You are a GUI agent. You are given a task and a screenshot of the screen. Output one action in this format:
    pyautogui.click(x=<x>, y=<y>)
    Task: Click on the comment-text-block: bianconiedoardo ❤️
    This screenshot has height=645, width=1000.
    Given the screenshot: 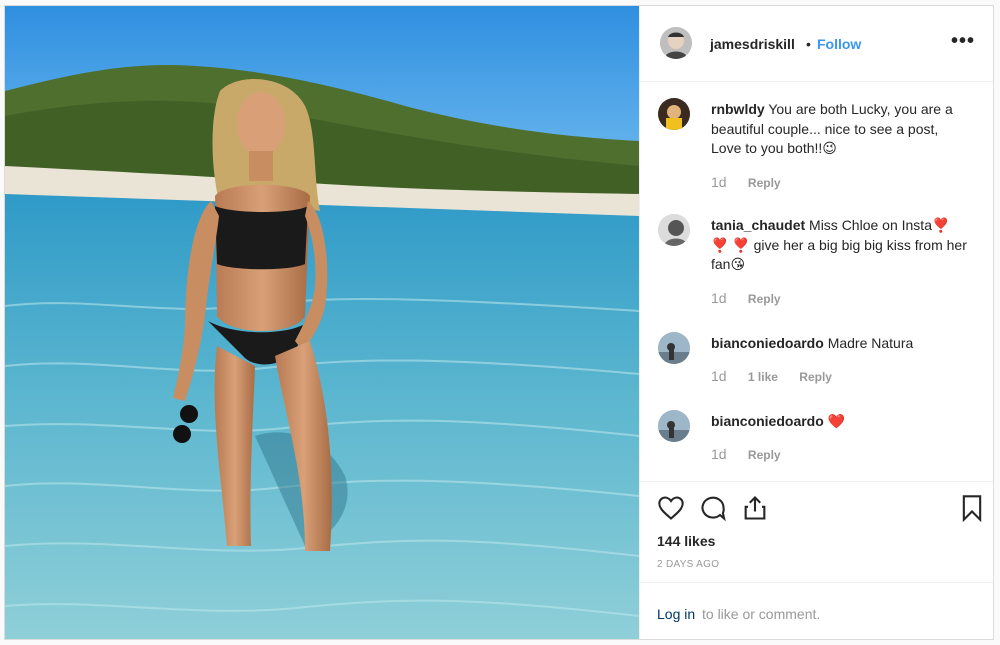 What is the action you would take?
    pyautogui.click(x=840, y=422)
    